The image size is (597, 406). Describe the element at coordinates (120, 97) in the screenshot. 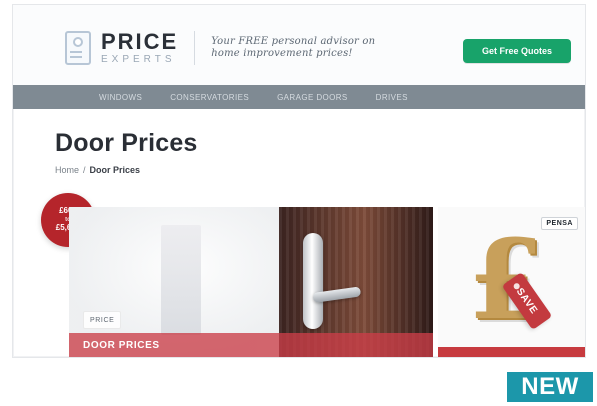

I see `nav-item-windows: WINDOWS` at that location.